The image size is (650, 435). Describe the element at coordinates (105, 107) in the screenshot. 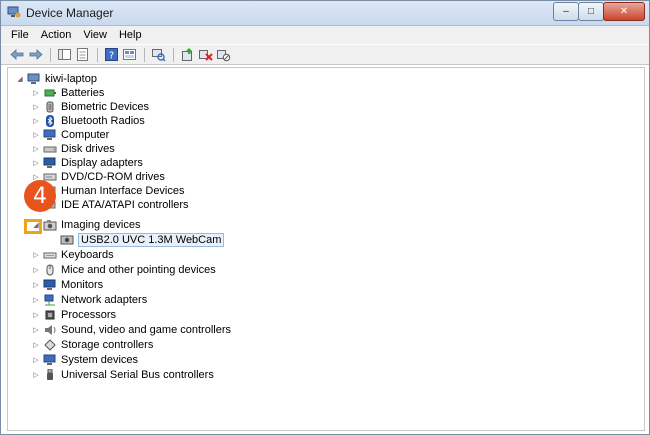

I see `tree-item-label: Biometric Devices` at that location.